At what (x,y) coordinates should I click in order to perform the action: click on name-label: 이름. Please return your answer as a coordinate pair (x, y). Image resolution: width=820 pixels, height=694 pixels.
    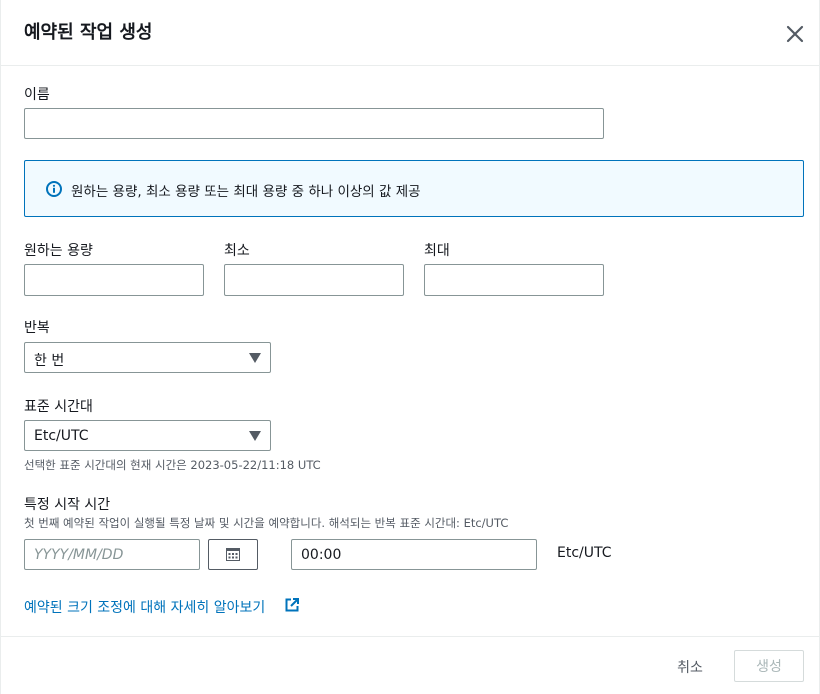
    Looking at the image, I should click on (37, 95).